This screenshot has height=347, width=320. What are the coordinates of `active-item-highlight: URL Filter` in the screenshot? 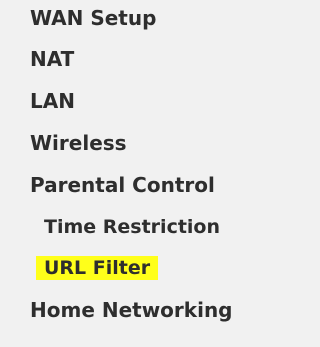 It's located at (97, 268).